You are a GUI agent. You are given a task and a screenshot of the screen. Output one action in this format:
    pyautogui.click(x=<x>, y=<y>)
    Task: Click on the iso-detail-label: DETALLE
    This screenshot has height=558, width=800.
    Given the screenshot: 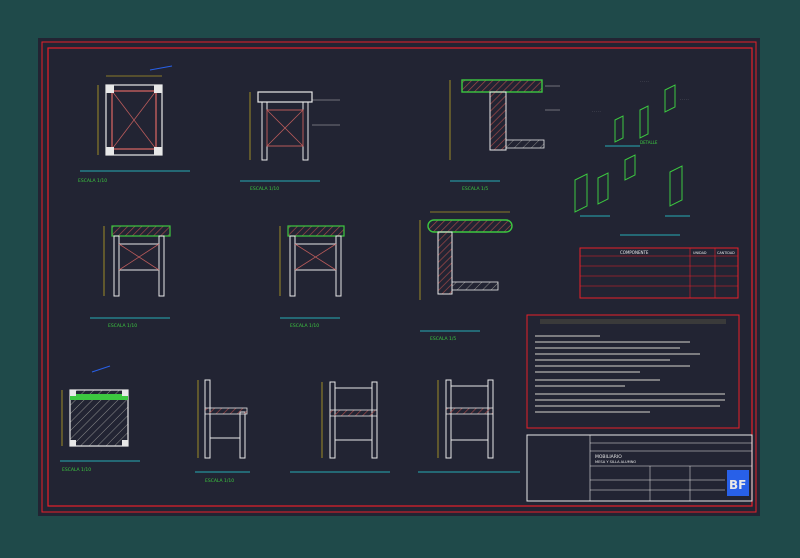 What is the action you would take?
    pyautogui.click(x=649, y=142)
    